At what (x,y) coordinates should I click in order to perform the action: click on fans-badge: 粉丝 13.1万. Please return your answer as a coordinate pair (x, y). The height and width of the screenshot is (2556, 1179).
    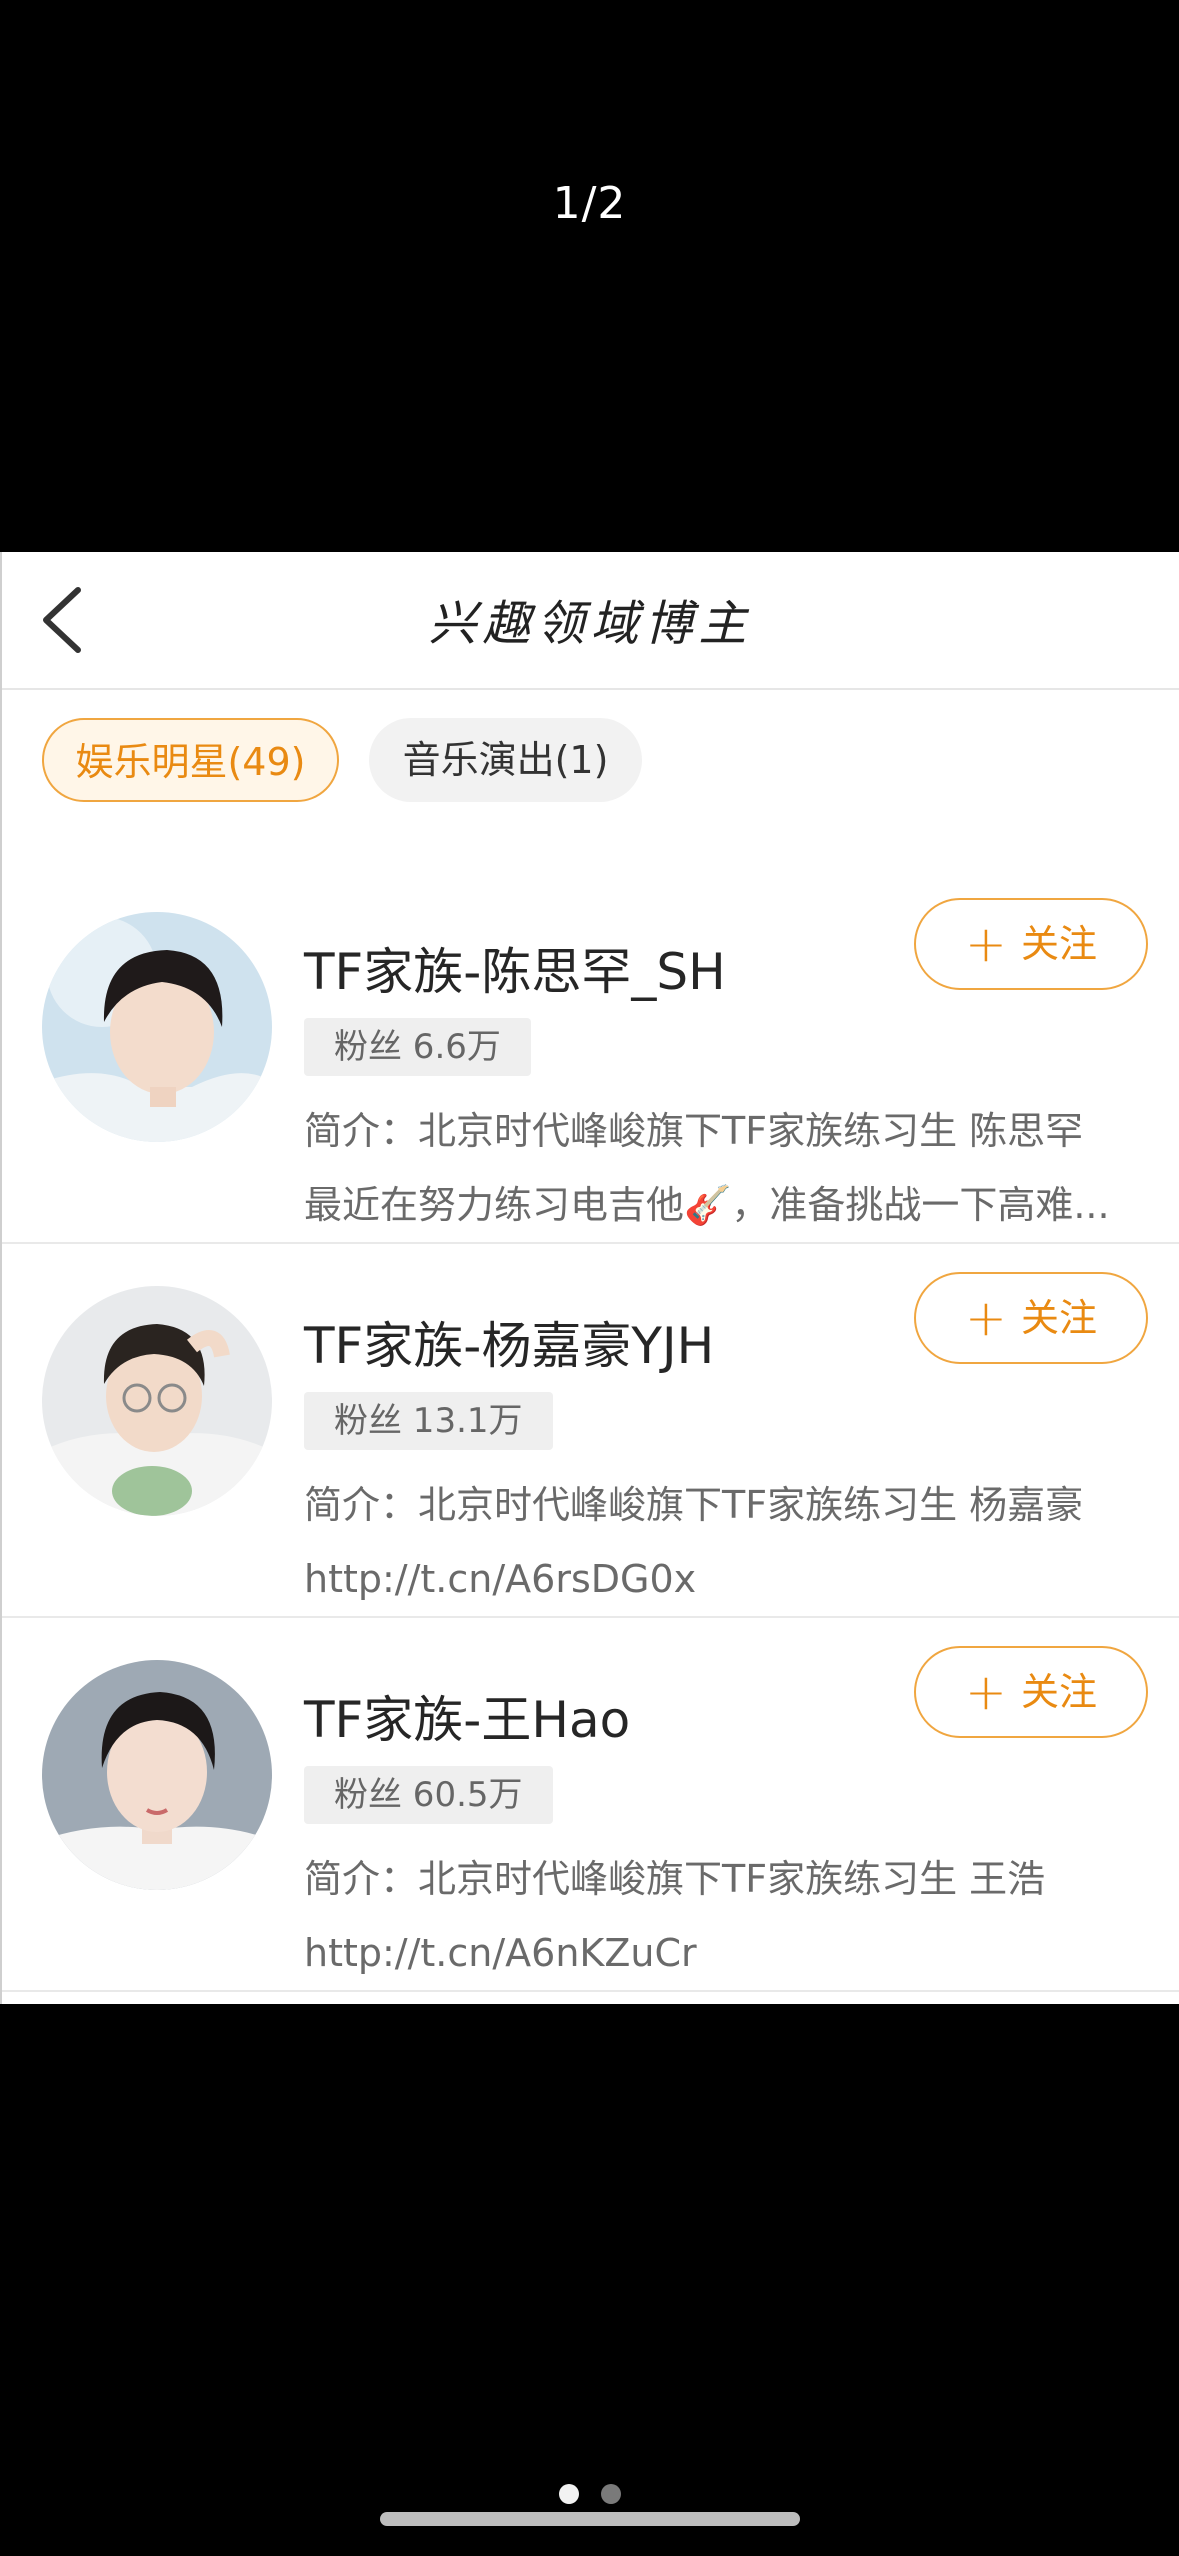
    Looking at the image, I should click on (428, 1421).